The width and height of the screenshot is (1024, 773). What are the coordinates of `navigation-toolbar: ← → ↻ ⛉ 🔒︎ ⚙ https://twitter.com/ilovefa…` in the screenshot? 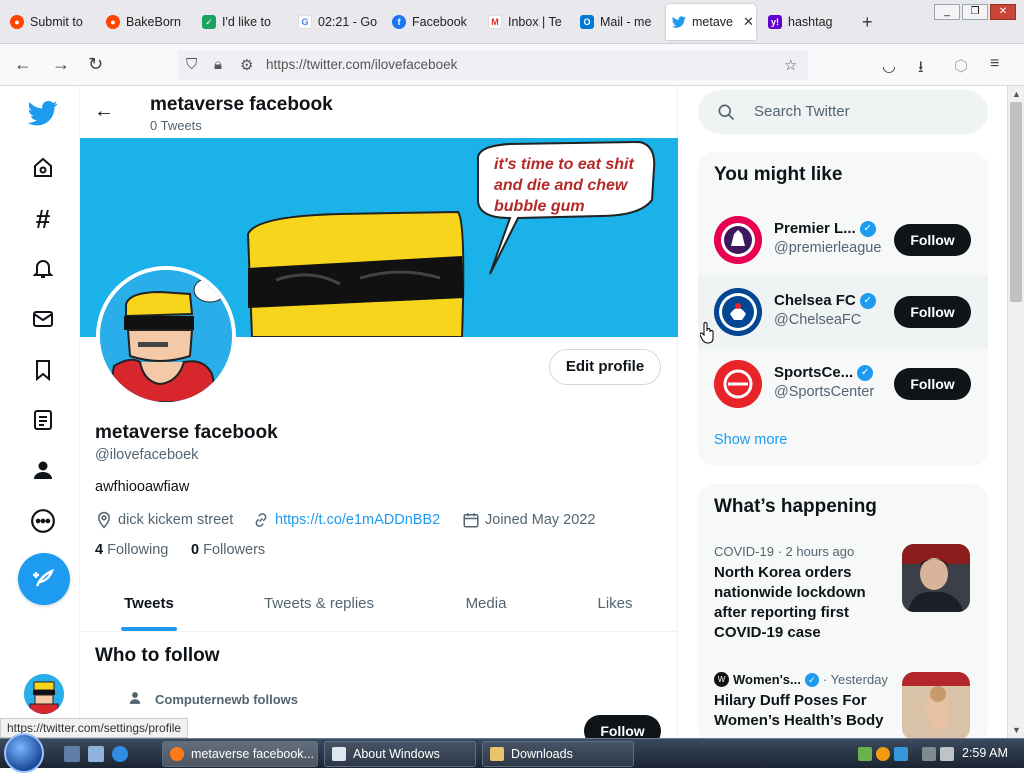 It's located at (512, 65).